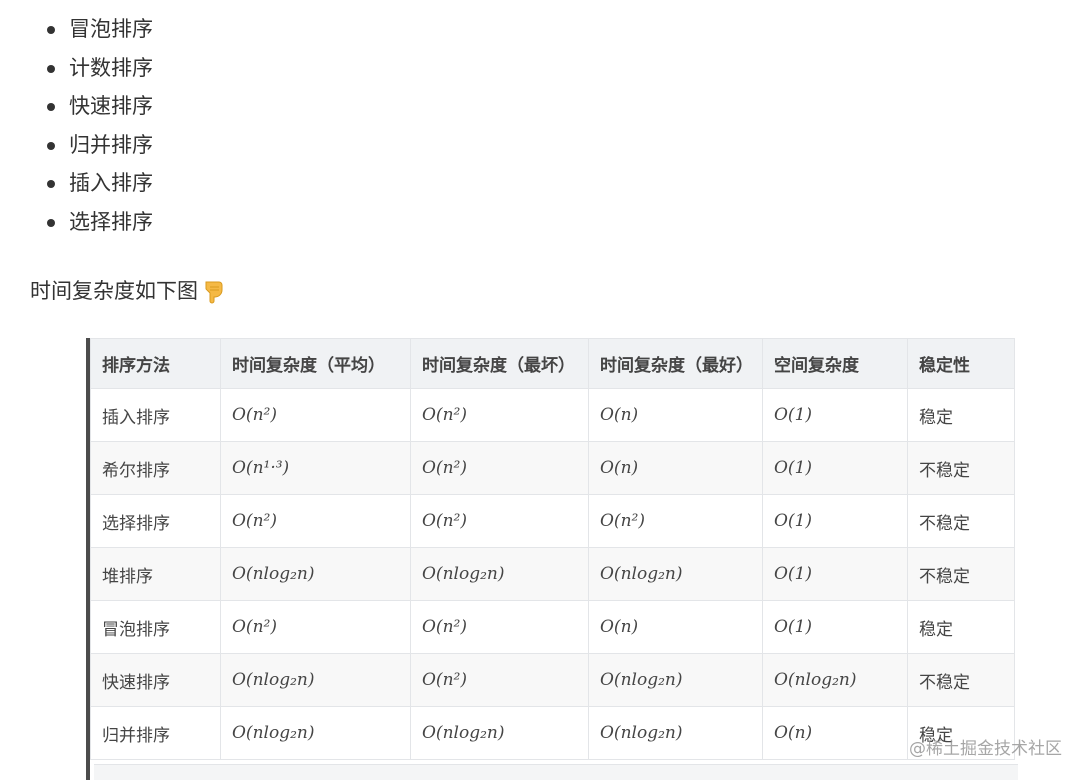  What do you see at coordinates (155, 415) in the screenshot?
I see `table-cell: 插入排序` at bounding box center [155, 415].